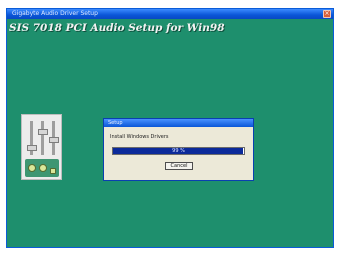  I want to click on dialog-title: Setup, so click(115, 123).